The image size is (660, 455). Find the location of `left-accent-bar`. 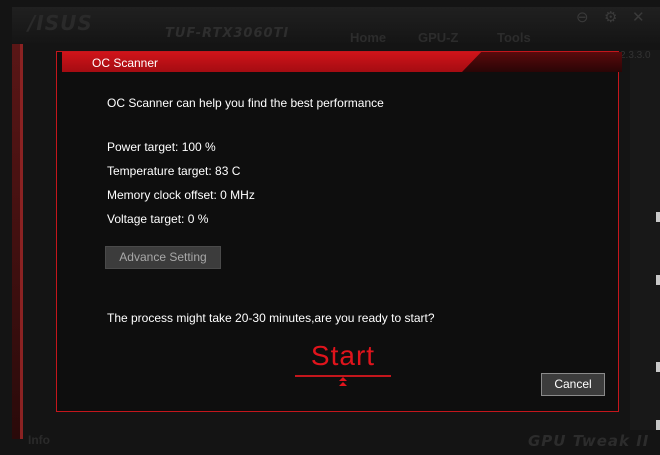

left-accent-bar is located at coordinates (16, 241).